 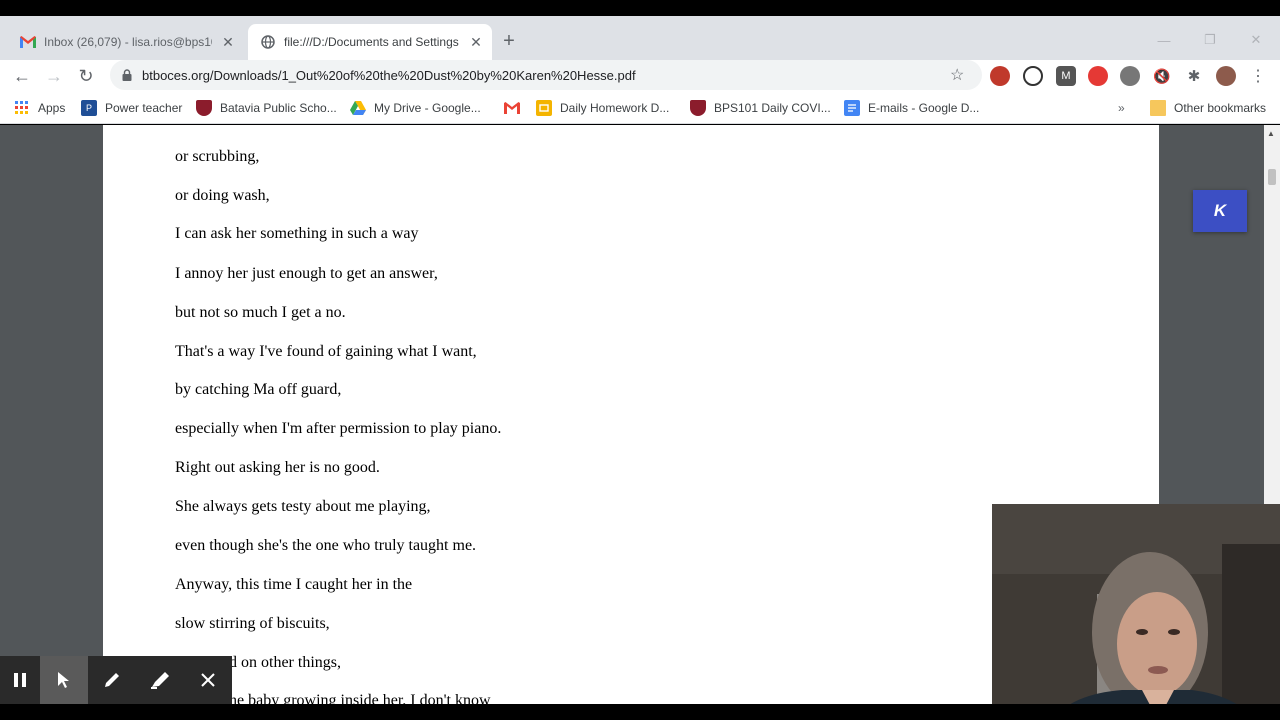 I want to click on tab-title: file:///D:/Documents and Settings, so click(x=371, y=42).